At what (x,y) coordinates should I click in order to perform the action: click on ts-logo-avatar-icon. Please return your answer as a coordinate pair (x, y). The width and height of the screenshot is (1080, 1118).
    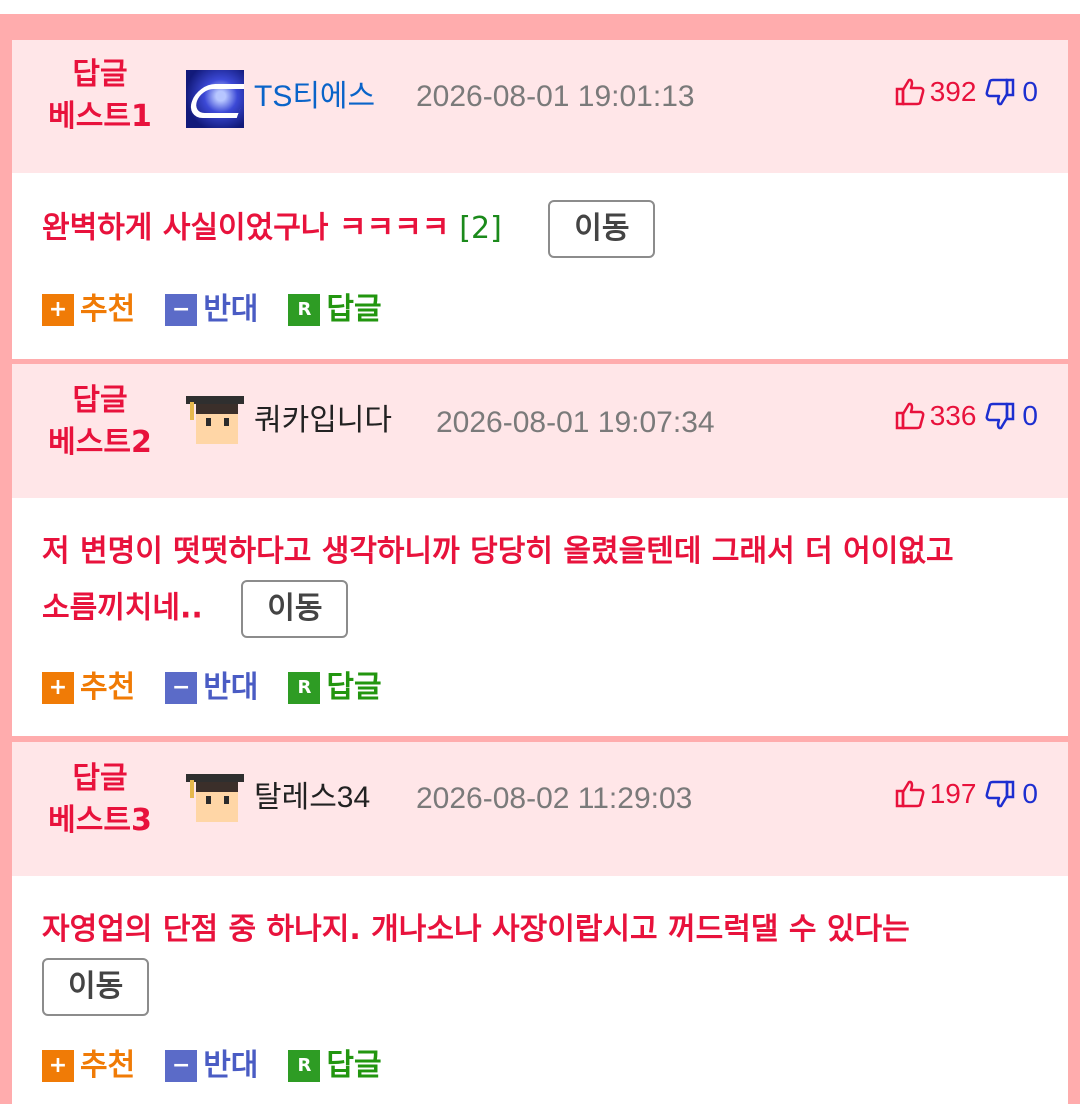
    Looking at the image, I should click on (215, 99).